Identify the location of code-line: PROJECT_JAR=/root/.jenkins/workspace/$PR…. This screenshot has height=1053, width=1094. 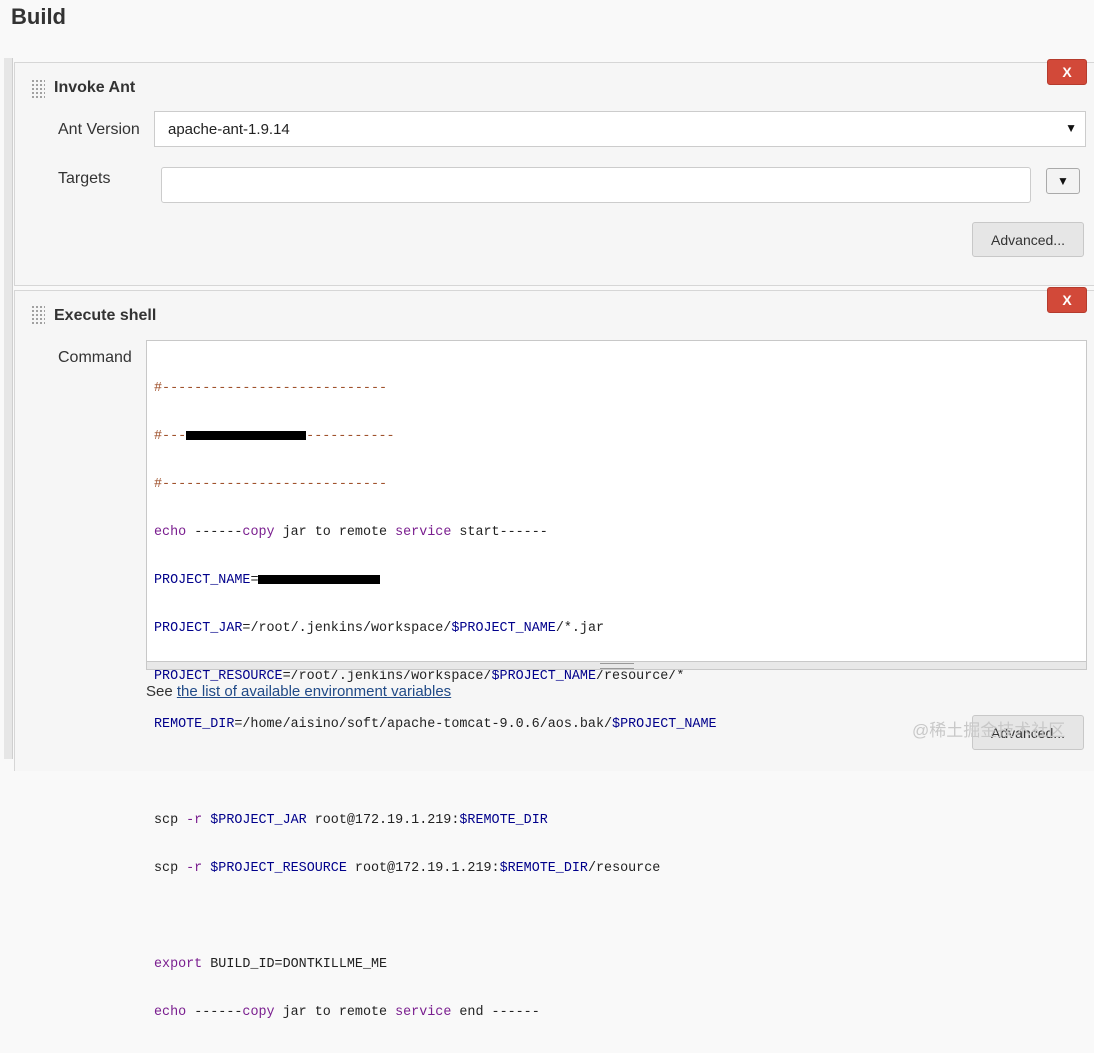
(379, 628).